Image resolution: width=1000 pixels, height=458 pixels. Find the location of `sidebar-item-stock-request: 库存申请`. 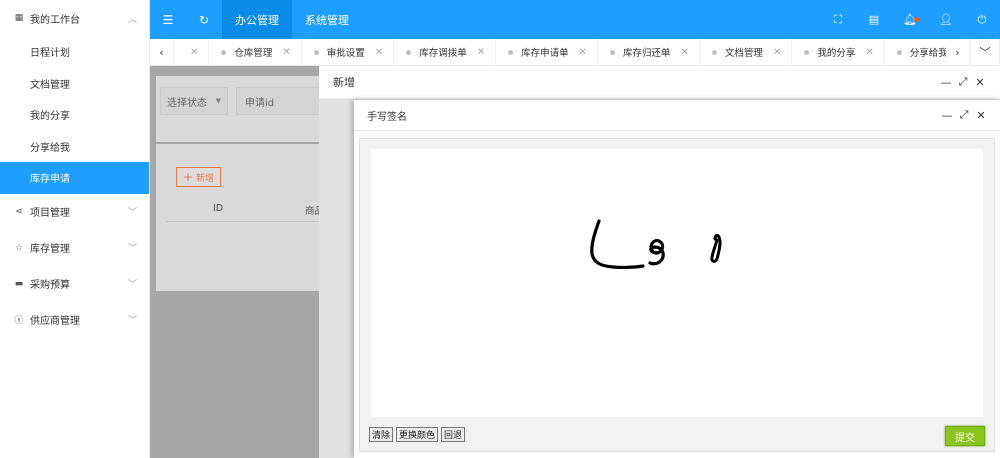

sidebar-item-stock-request: 库存申请 is located at coordinates (74, 178).